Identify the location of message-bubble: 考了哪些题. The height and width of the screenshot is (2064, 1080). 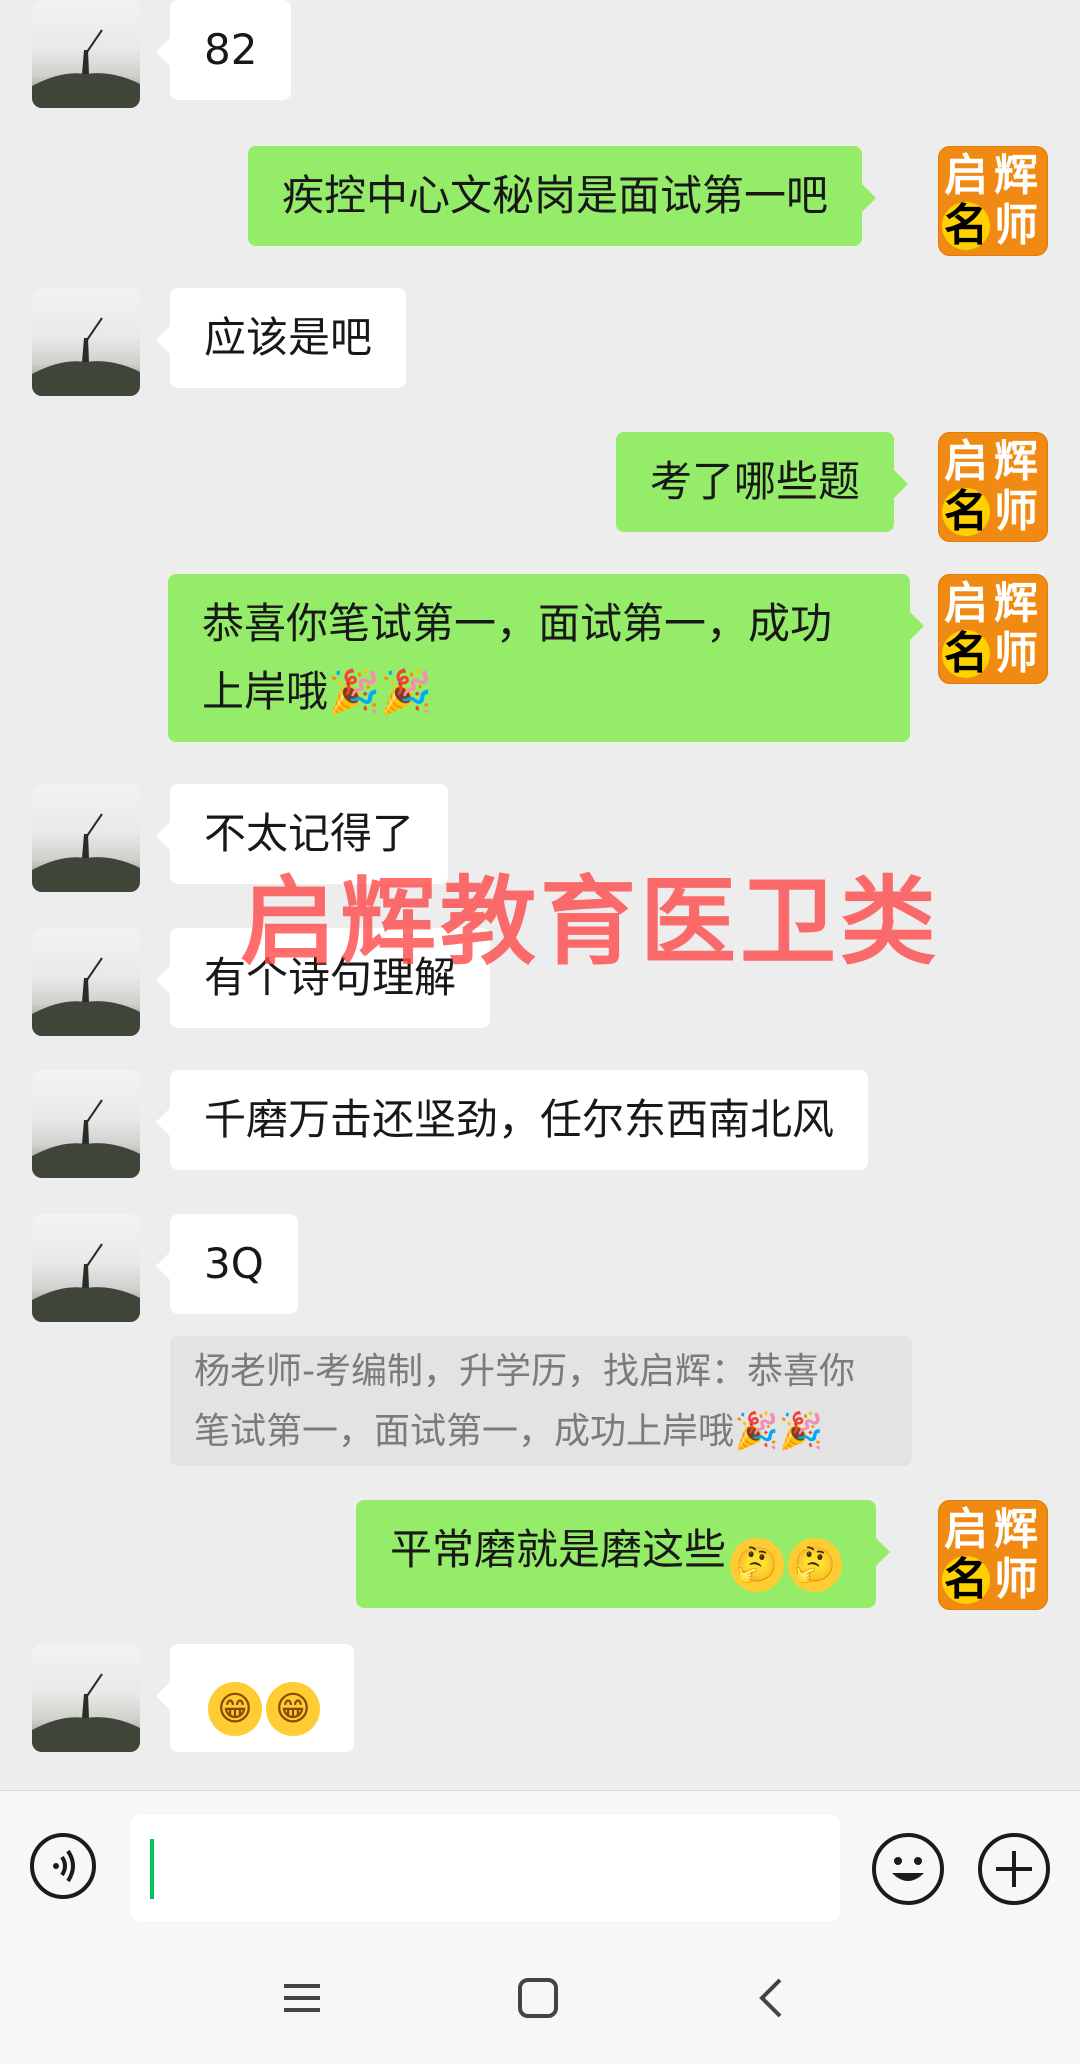
(762, 482).